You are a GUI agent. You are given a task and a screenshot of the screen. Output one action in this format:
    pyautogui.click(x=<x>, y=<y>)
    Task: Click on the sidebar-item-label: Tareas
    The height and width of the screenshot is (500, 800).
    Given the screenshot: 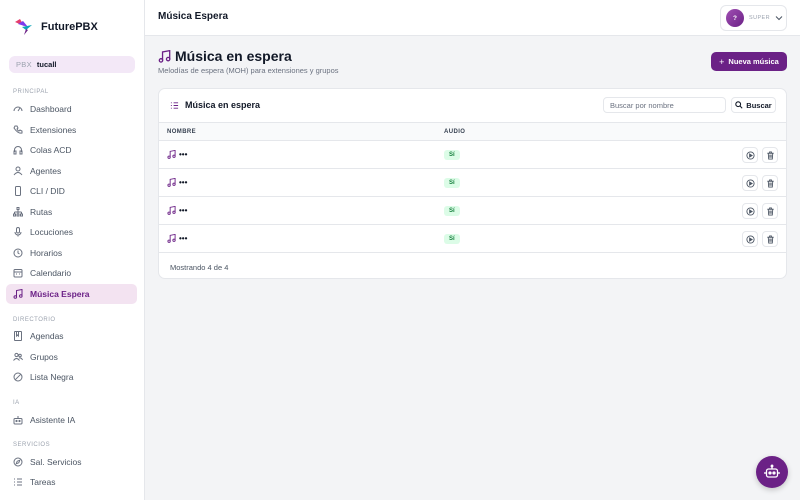 What is the action you would take?
    pyautogui.click(x=43, y=482)
    